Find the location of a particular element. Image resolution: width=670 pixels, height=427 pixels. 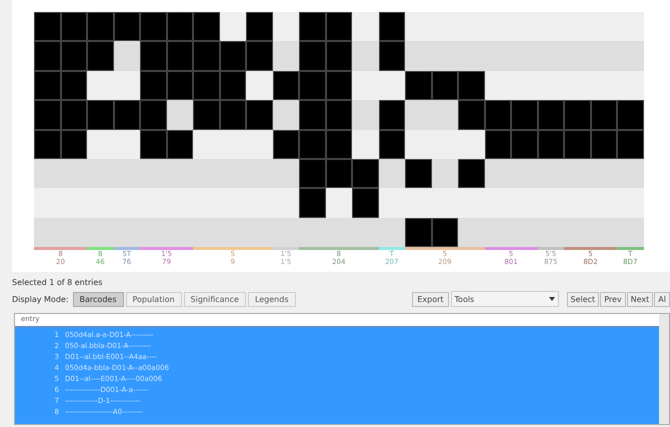

scrollbar is located at coordinates (664, 369).